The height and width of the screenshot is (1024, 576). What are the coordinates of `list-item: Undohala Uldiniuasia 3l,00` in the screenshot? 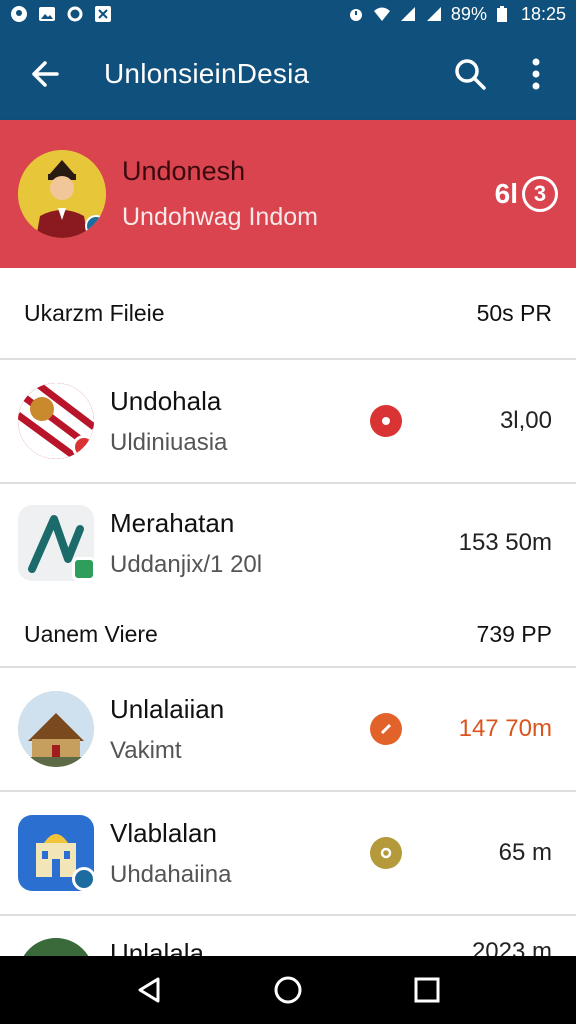 It's located at (288, 422).